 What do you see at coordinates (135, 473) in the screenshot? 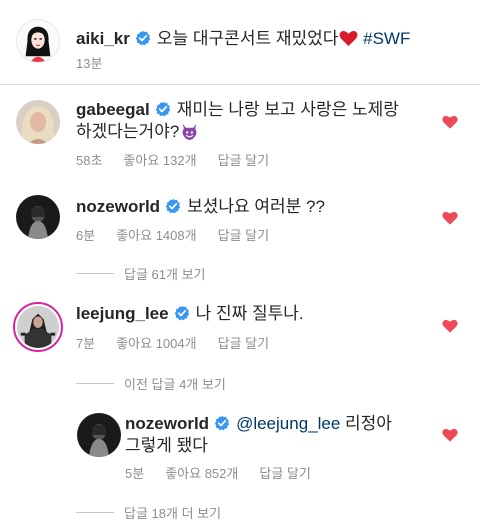
I see `reply-time: 5분` at bounding box center [135, 473].